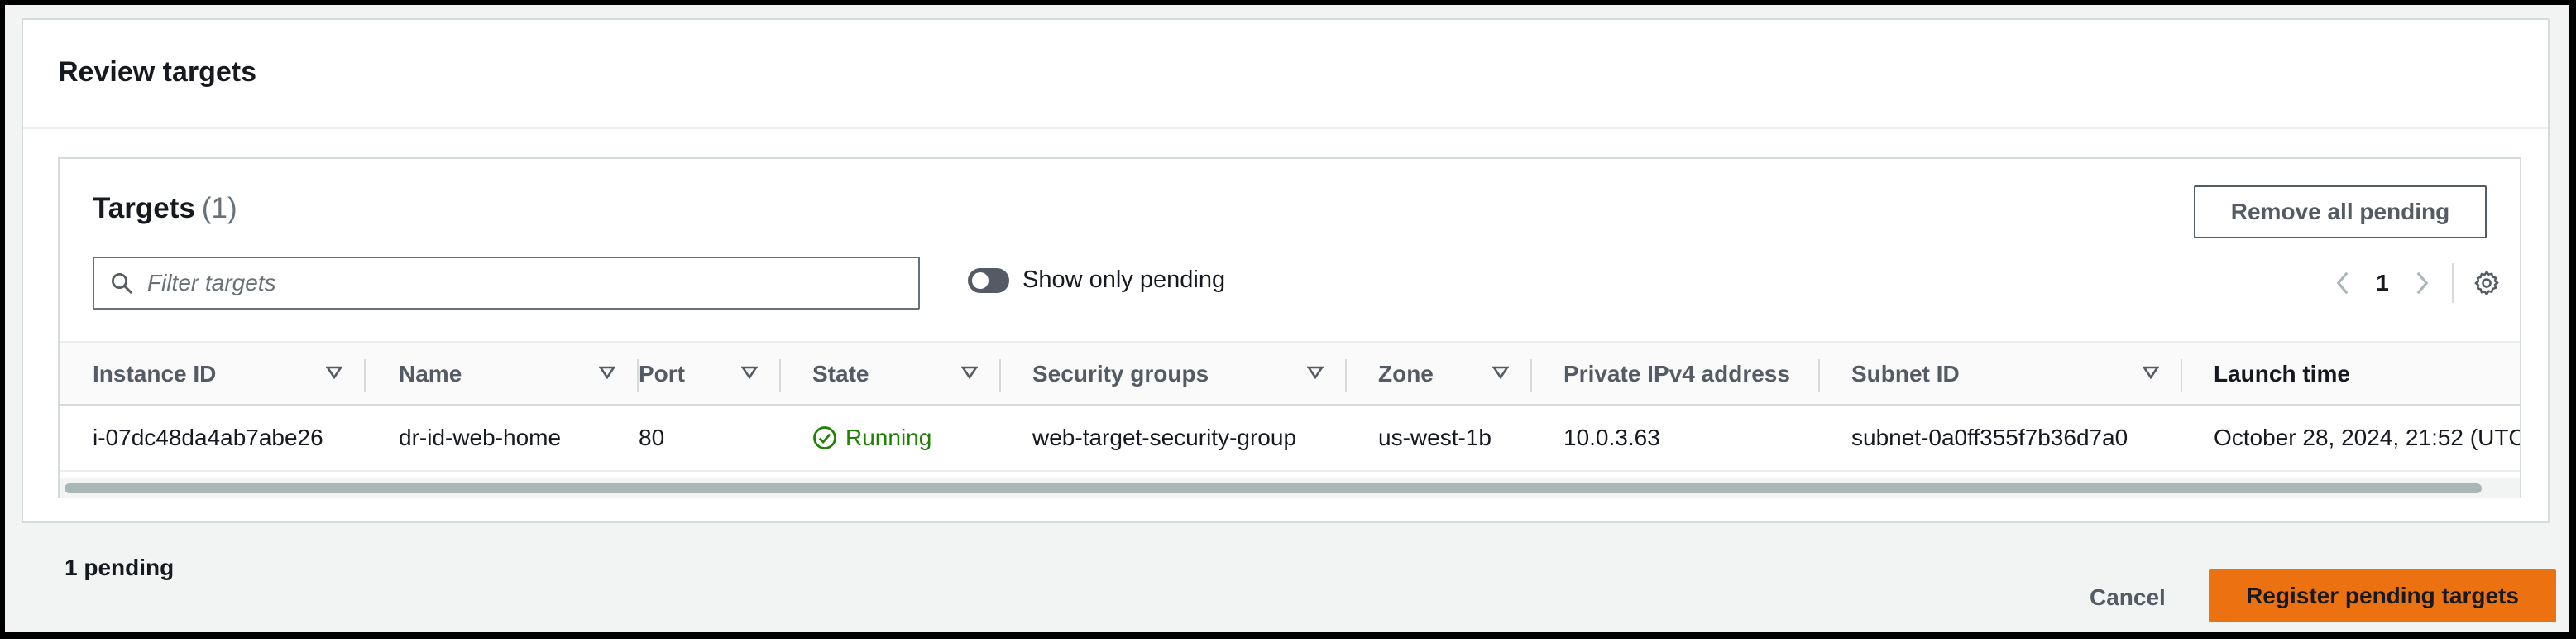 This screenshot has height=639, width=2576. Describe the element at coordinates (120, 567) in the screenshot. I see `pending-count: 1 pending` at that location.